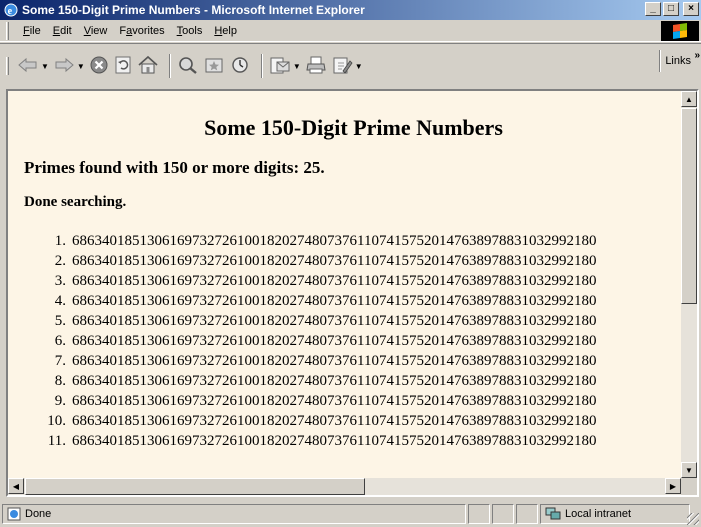  Describe the element at coordinates (671, 9) in the screenshot. I see `maximize-button: □` at that location.